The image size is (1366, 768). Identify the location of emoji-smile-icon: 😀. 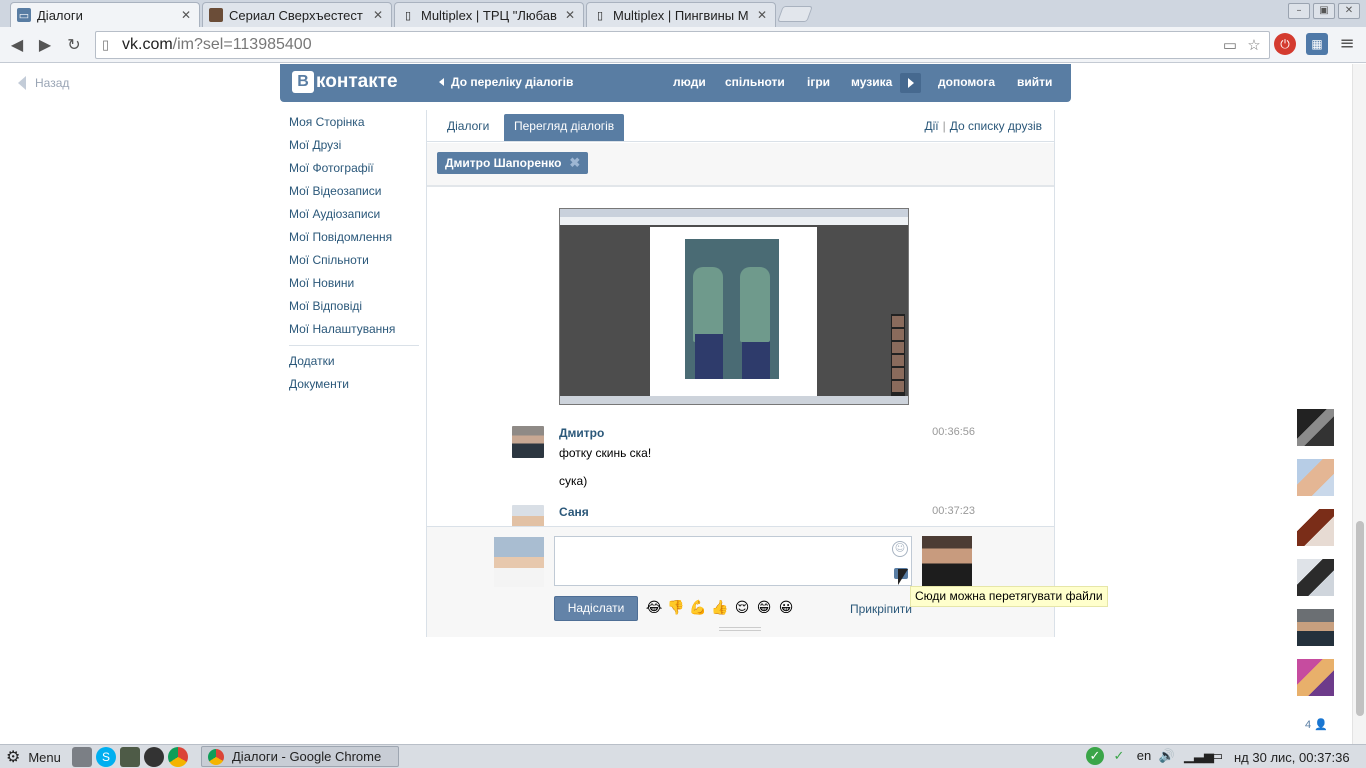
(786, 608).